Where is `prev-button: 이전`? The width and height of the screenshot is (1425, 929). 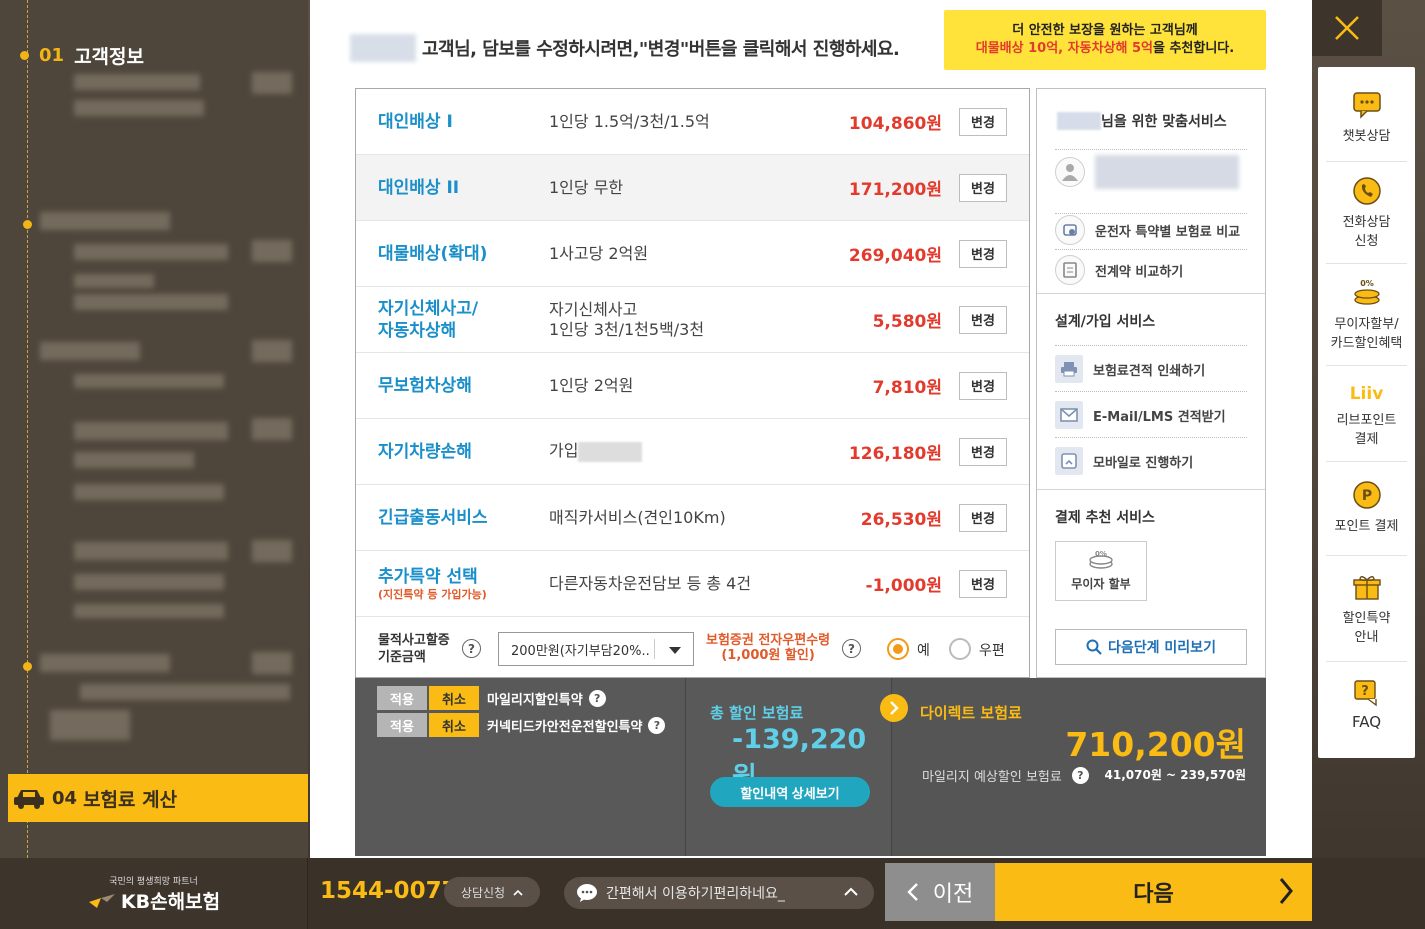
prev-button: 이전 is located at coordinates (940, 892).